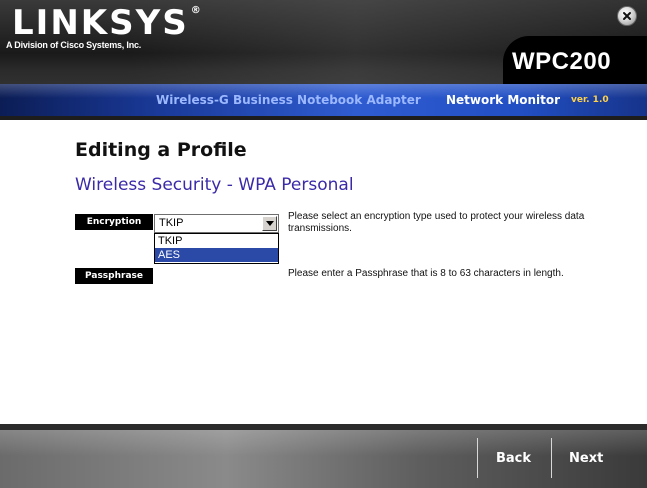 This screenshot has height=488, width=647. I want to click on linksys-logo: LINKSYS ®, so click(107, 23).